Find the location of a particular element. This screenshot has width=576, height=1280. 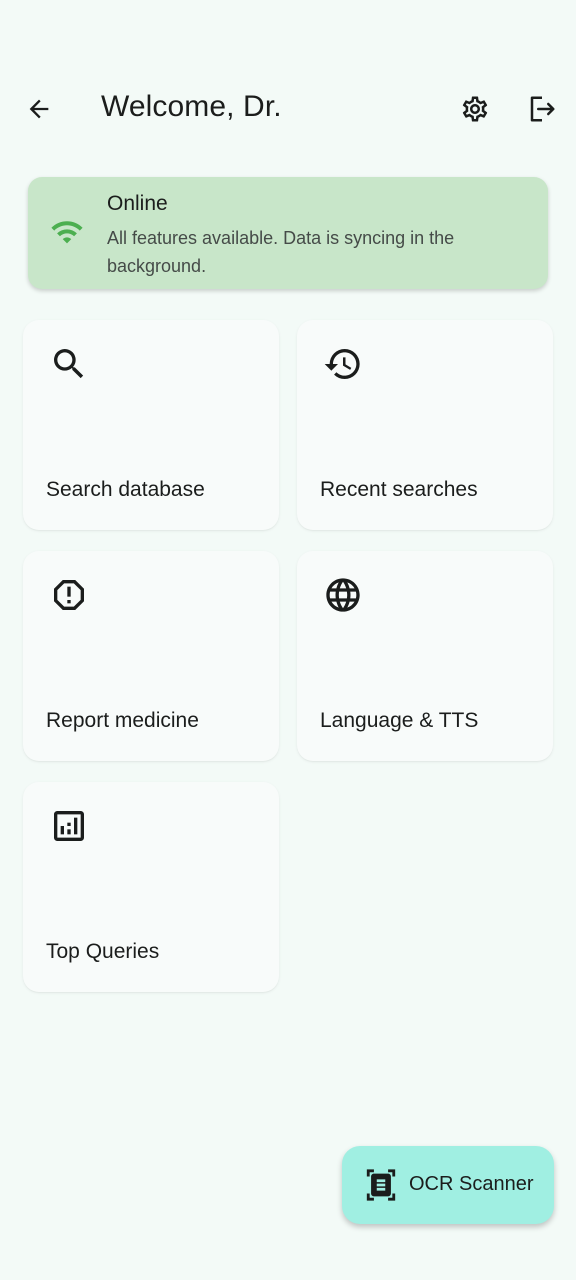

logout-button is located at coordinates (542, 109).